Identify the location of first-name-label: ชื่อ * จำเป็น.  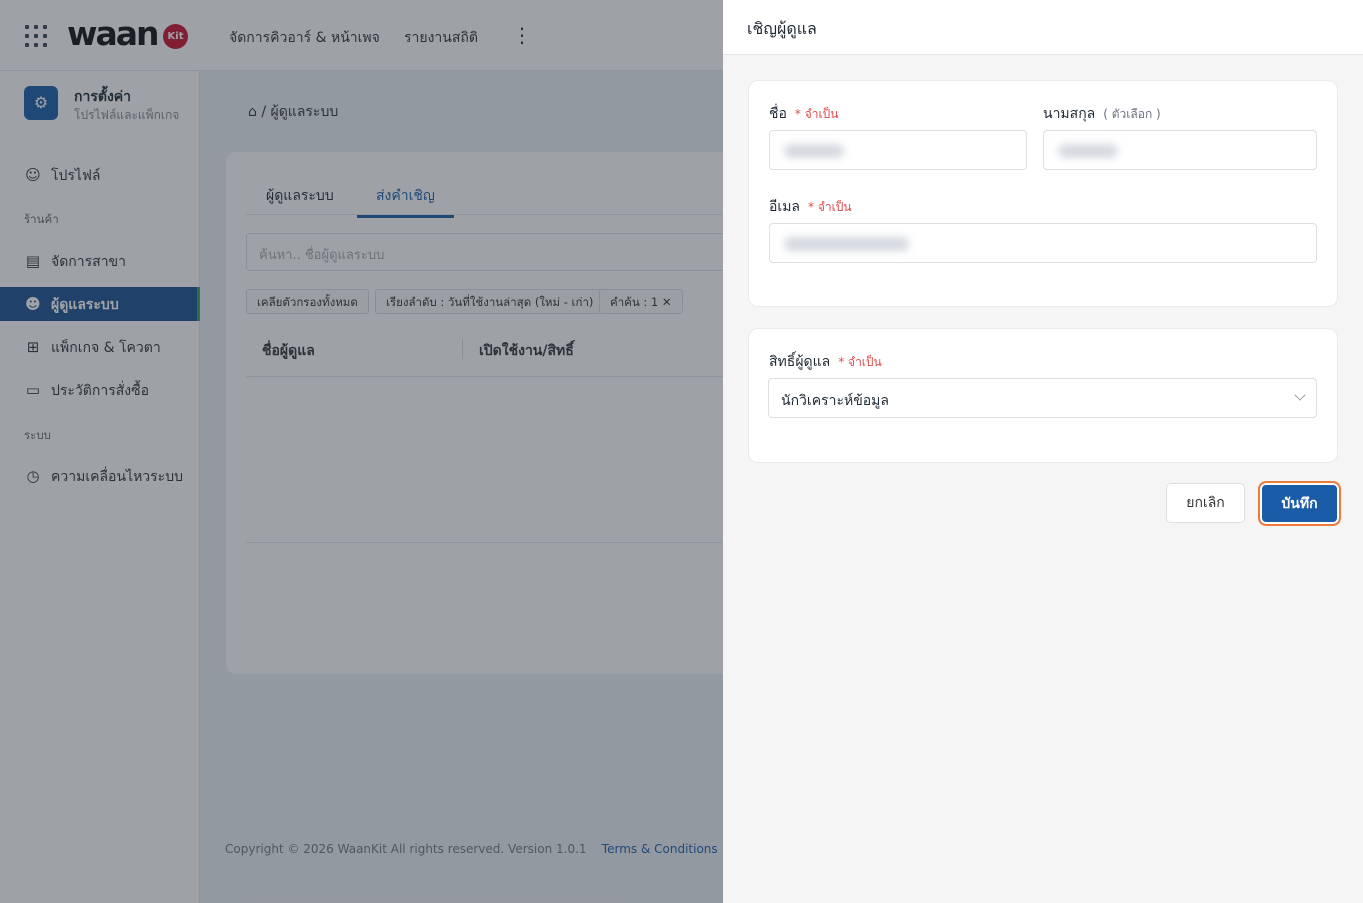
(804, 114).